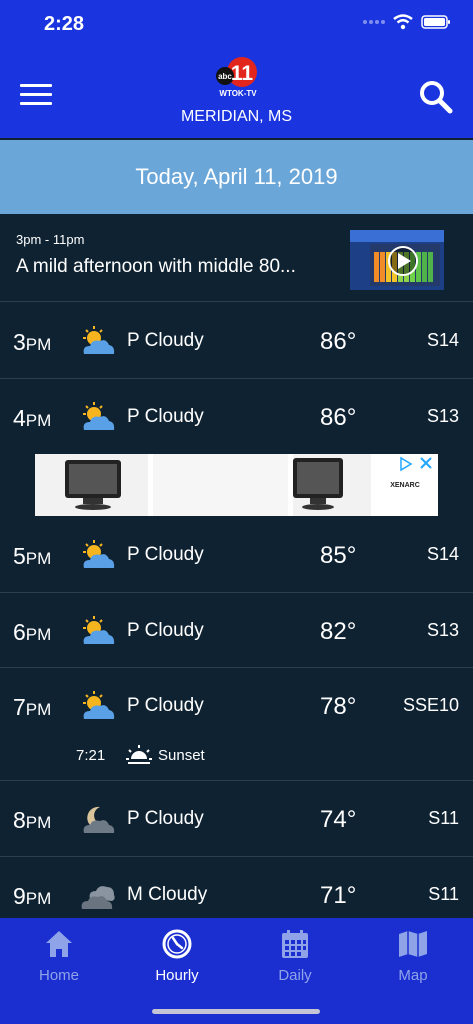 The image size is (473, 1024). Describe the element at coordinates (236, 341) in the screenshot. I see `hour-row: 3PM P Cloudy 86° S14` at that location.